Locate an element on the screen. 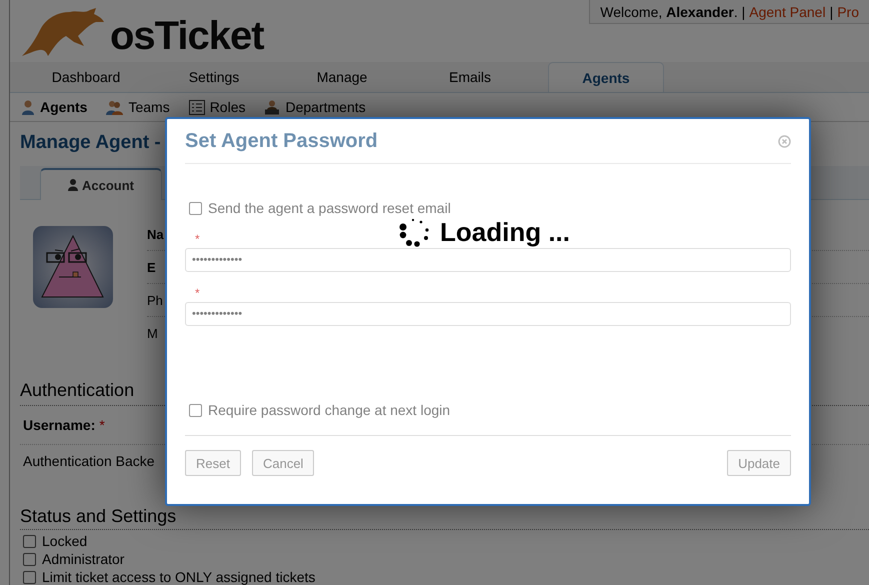 This screenshot has width=869, height=585. subnav-link: Departments is located at coordinates (315, 107).